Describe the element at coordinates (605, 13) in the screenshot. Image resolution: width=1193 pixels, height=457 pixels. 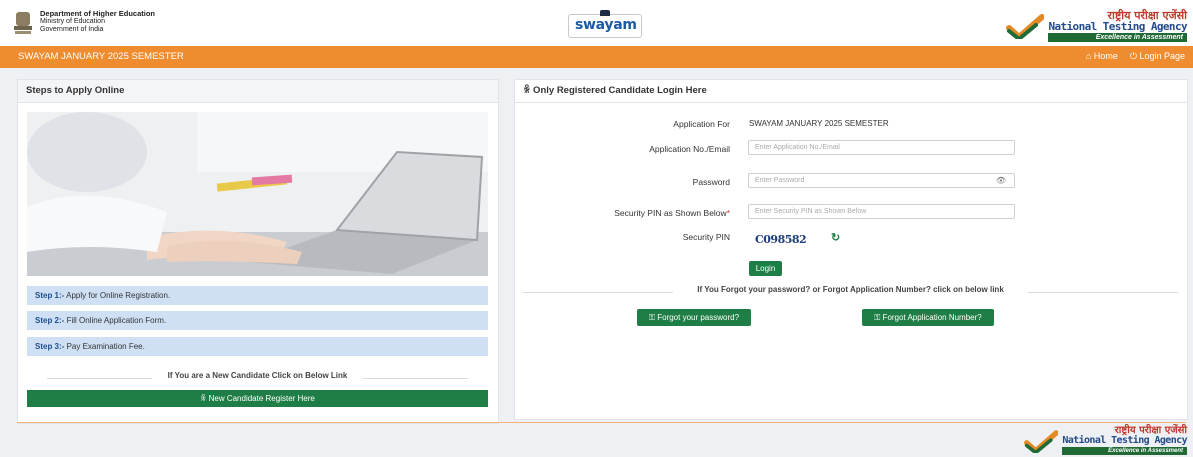
I see `graduation-cap-icon` at that location.